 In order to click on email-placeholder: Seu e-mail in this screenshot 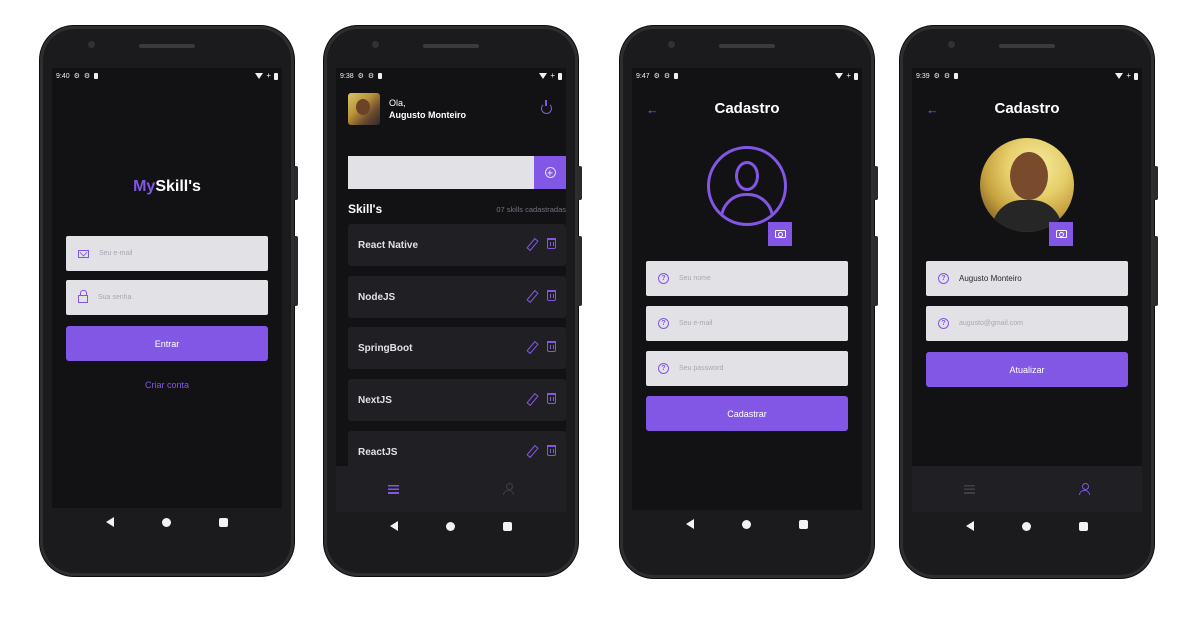, I will do `click(696, 323)`.